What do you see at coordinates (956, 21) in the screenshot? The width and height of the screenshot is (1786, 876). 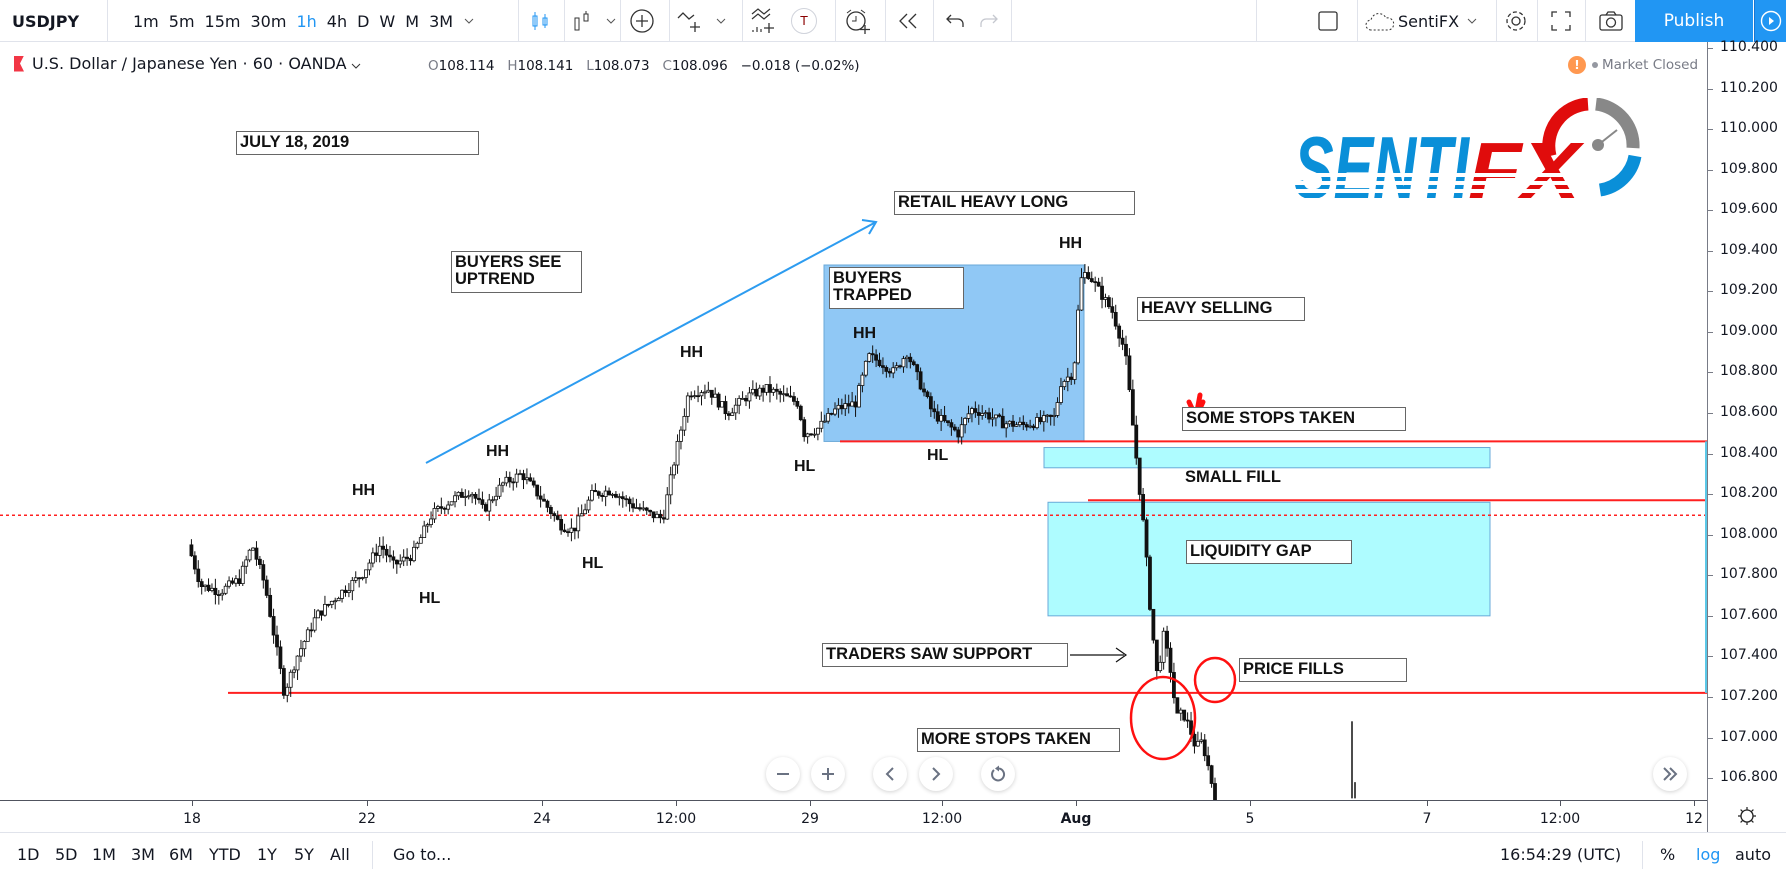 I see `undo-icon` at bounding box center [956, 21].